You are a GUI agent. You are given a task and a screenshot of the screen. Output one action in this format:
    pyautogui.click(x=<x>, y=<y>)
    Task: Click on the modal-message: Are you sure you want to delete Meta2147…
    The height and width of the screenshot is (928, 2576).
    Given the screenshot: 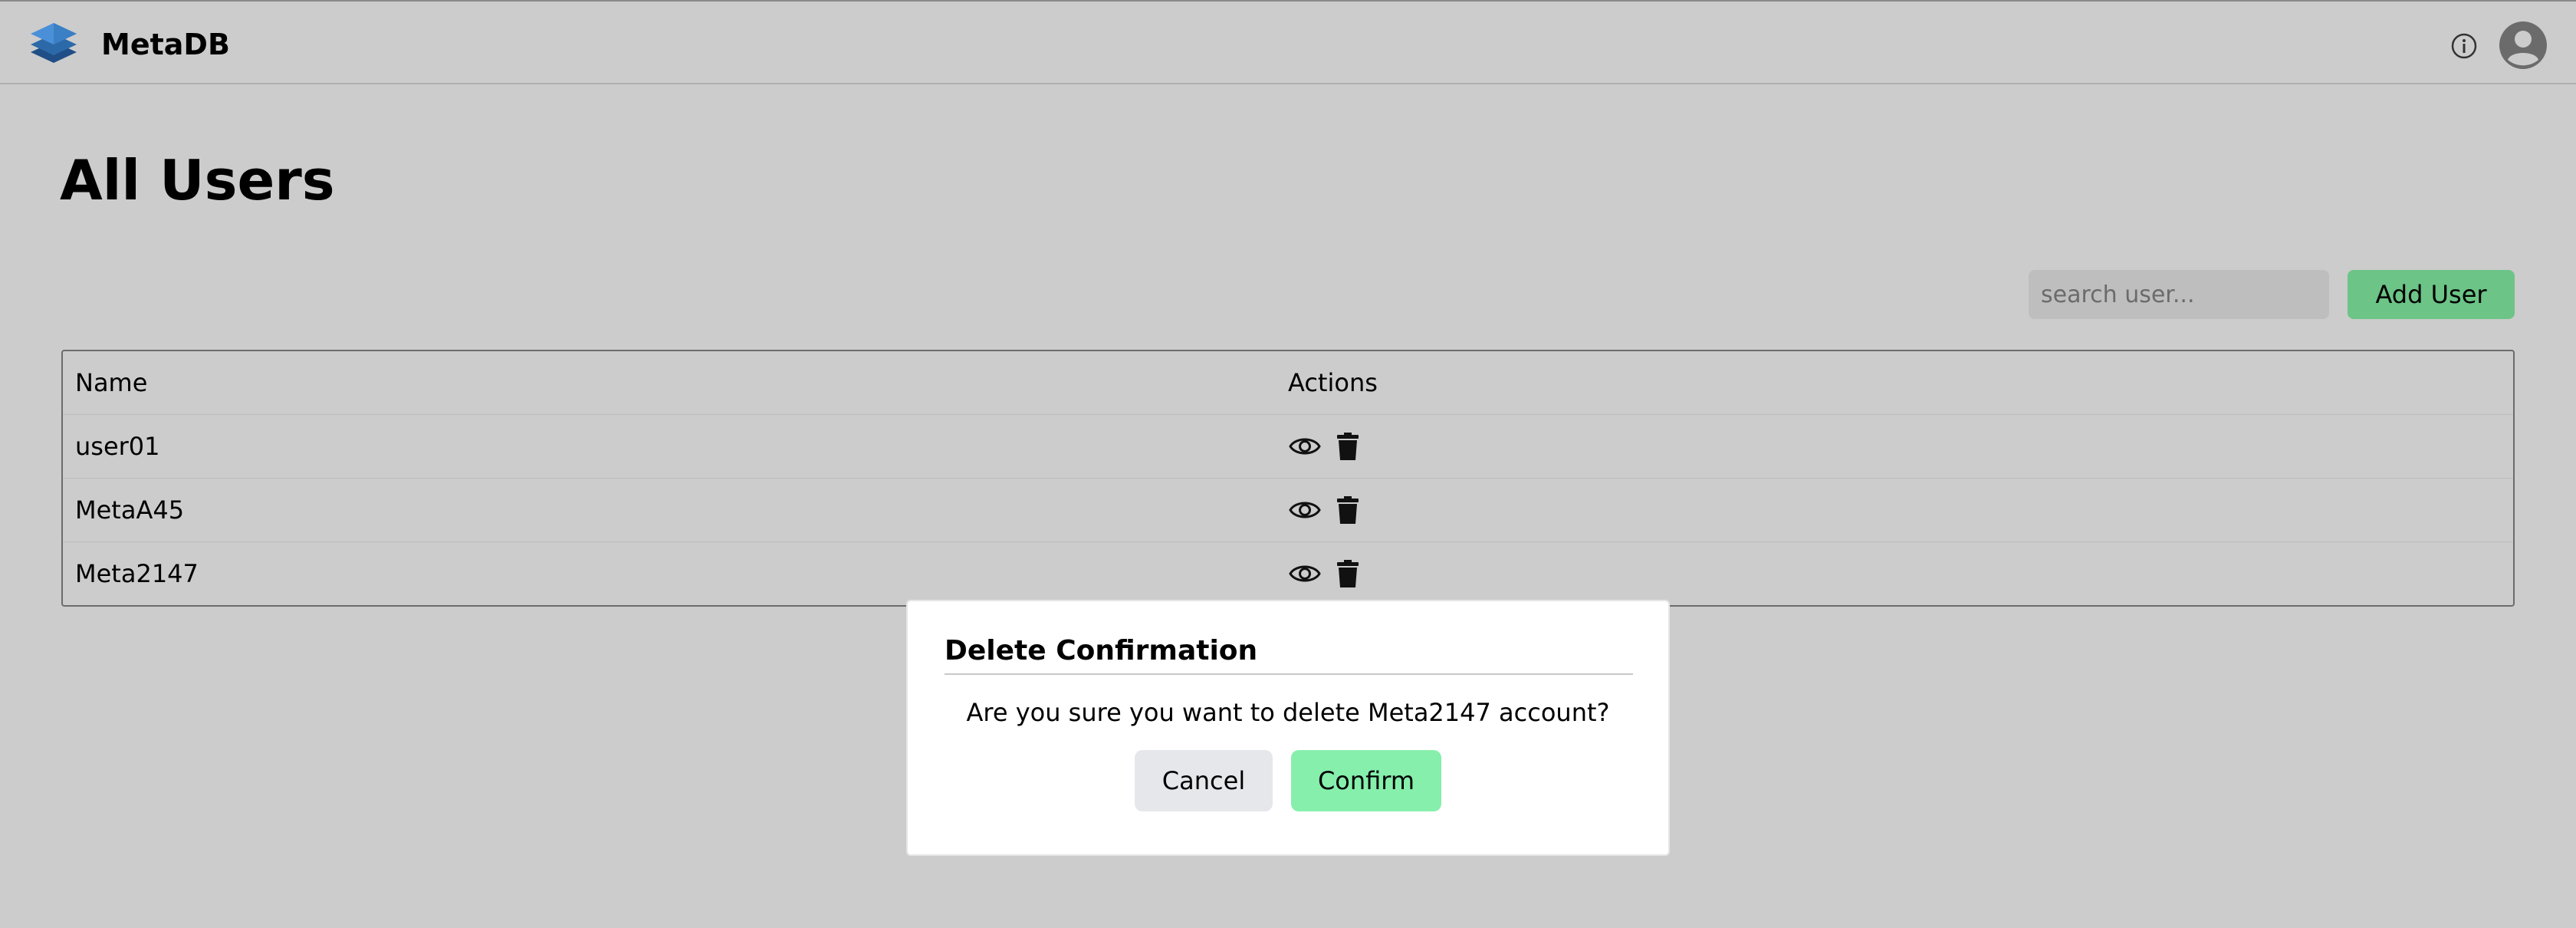 What is the action you would take?
    pyautogui.click(x=1288, y=712)
    